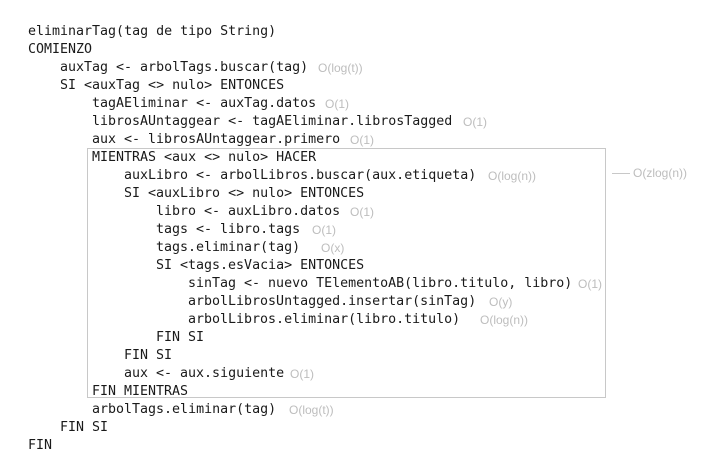  Describe the element at coordinates (333, 248) in the screenshot. I see `complexity-annotation: O(x)` at that location.